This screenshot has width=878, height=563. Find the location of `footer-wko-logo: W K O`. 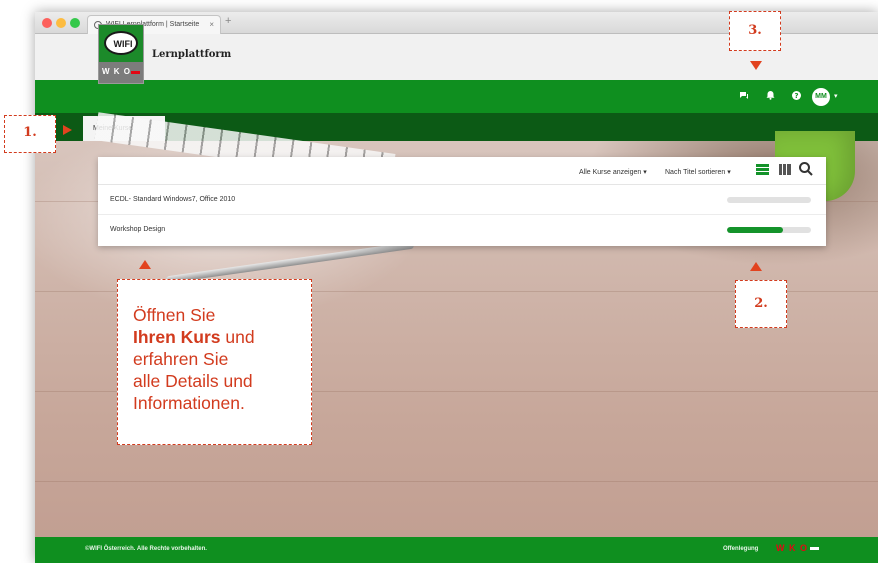

footer-wko-logo: W K O is located at coordinates (808, 550).